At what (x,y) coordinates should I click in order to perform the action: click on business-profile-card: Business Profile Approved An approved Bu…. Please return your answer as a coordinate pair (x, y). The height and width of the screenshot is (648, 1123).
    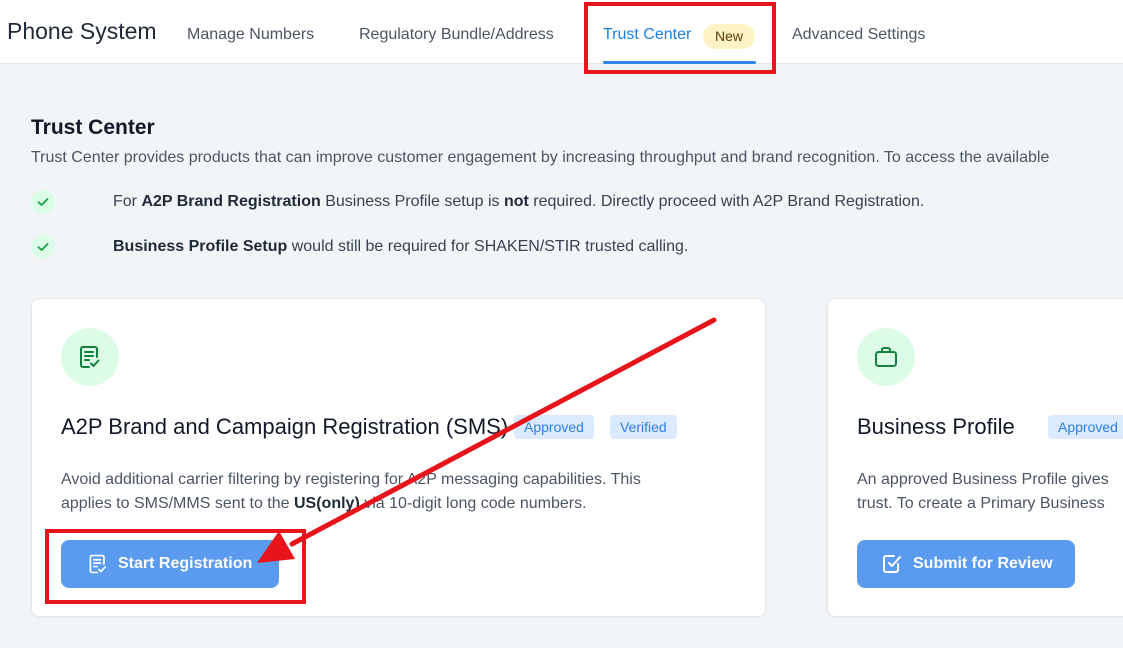
    Looking at the image, I should click on (975, 457).